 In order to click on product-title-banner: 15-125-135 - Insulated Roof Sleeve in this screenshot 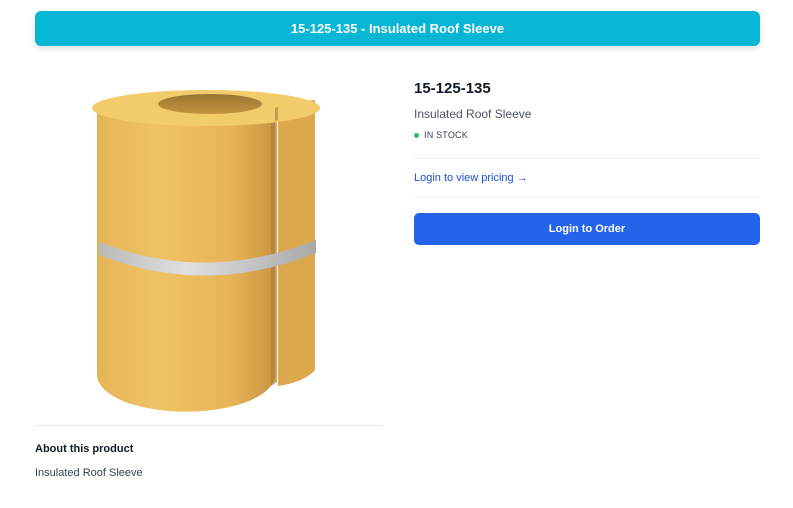, I will do `click(397, 28)`.